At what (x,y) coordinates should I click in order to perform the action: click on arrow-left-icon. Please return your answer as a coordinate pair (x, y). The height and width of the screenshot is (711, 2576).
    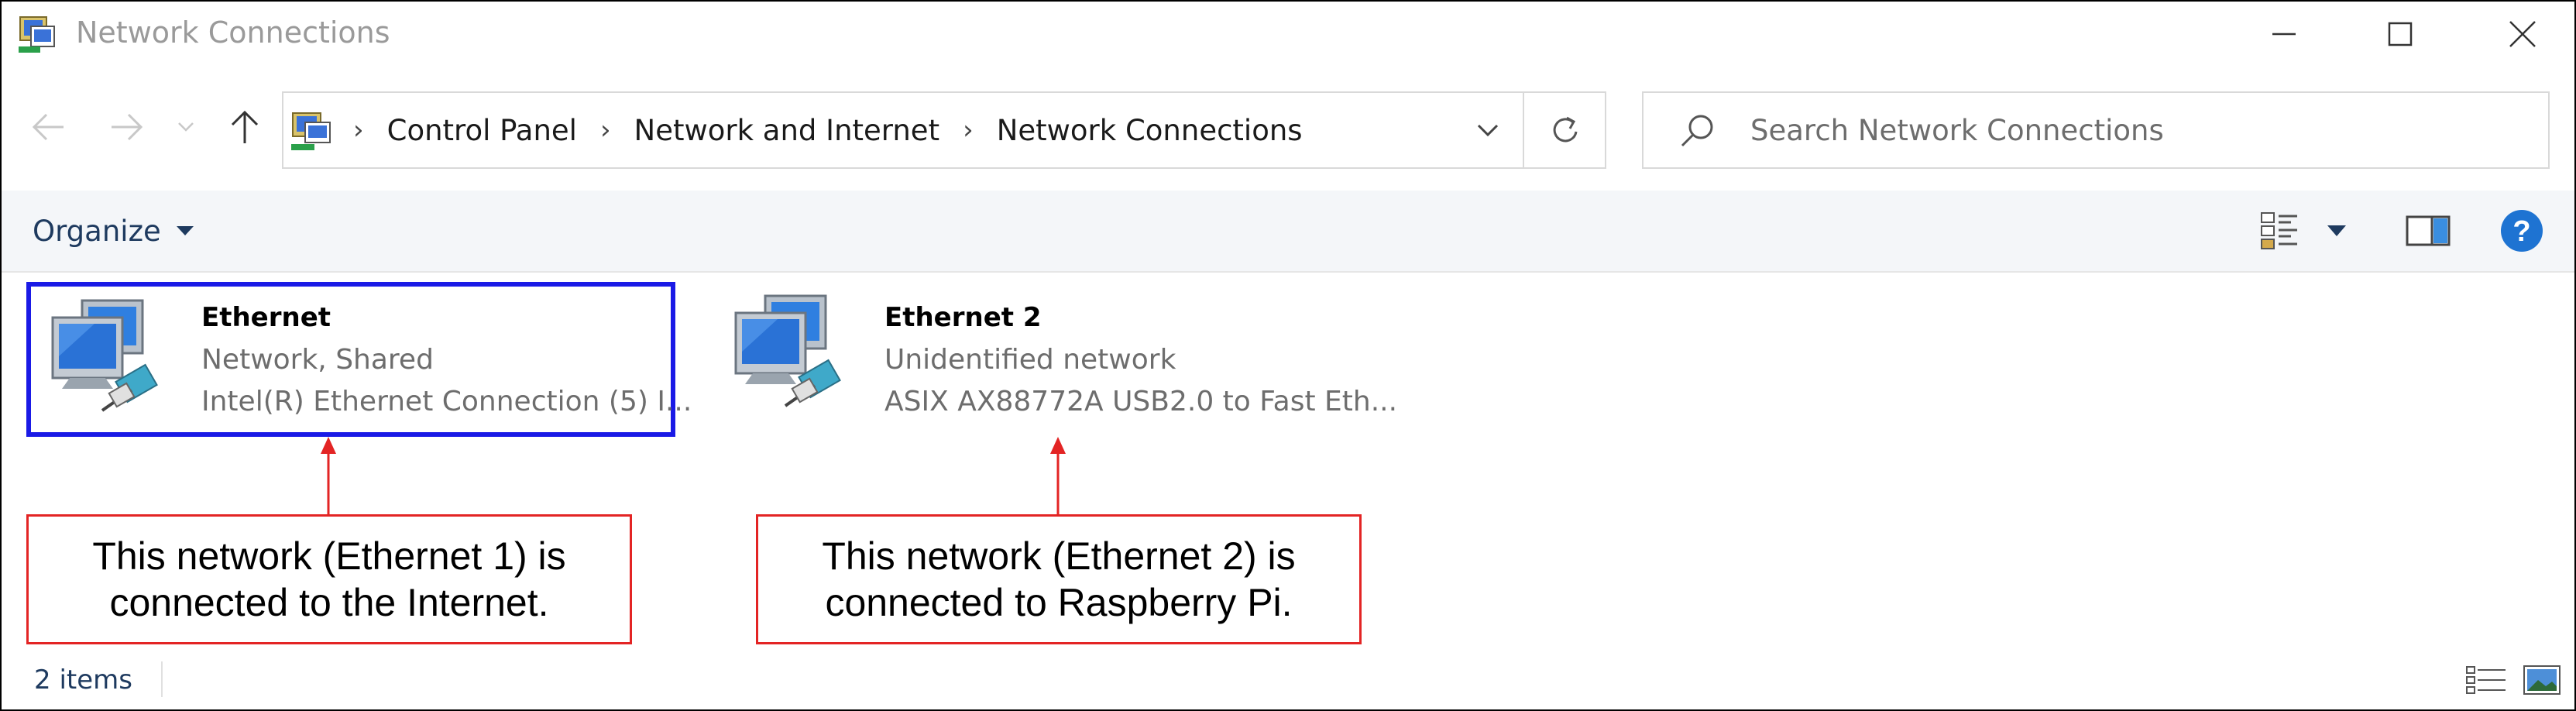
    Looking at the image, I should click on (48, 127).